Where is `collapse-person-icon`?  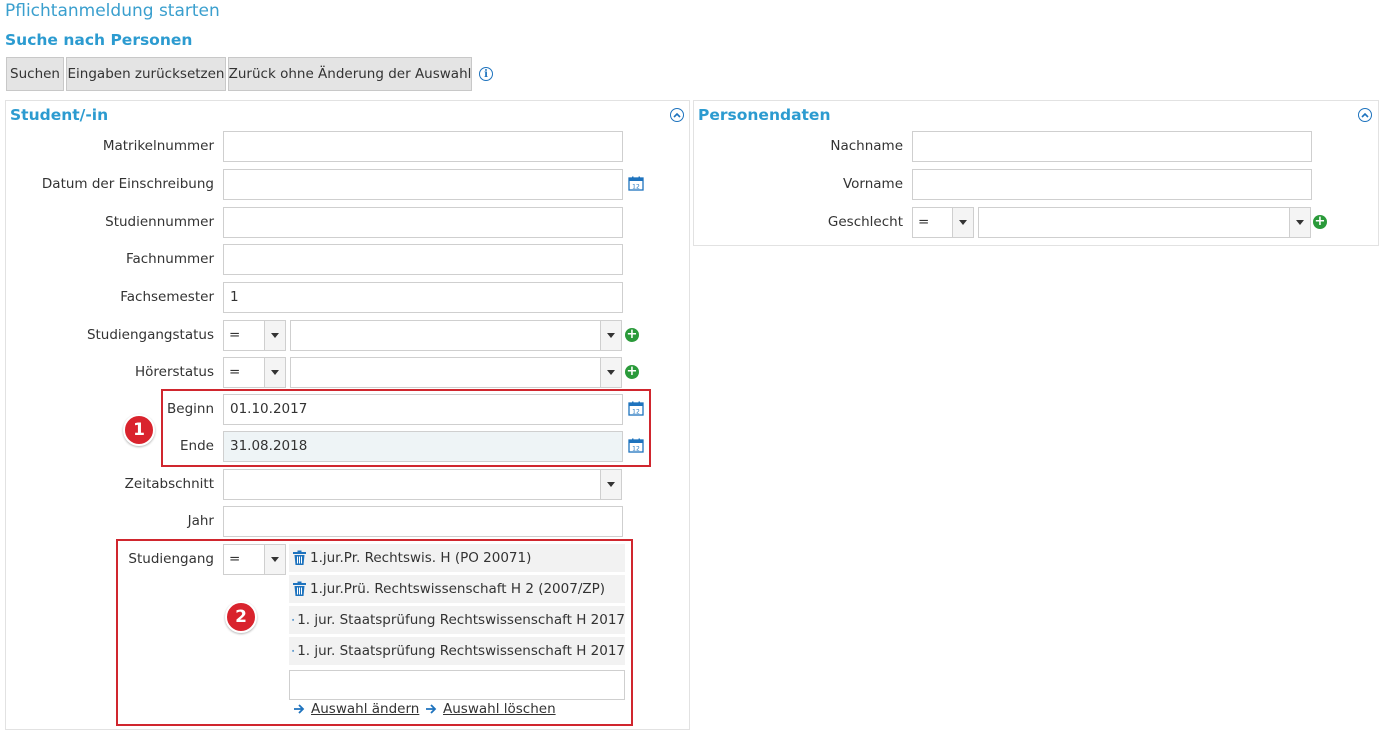
collapse-person-icon is located at coordinates (1365, 115).